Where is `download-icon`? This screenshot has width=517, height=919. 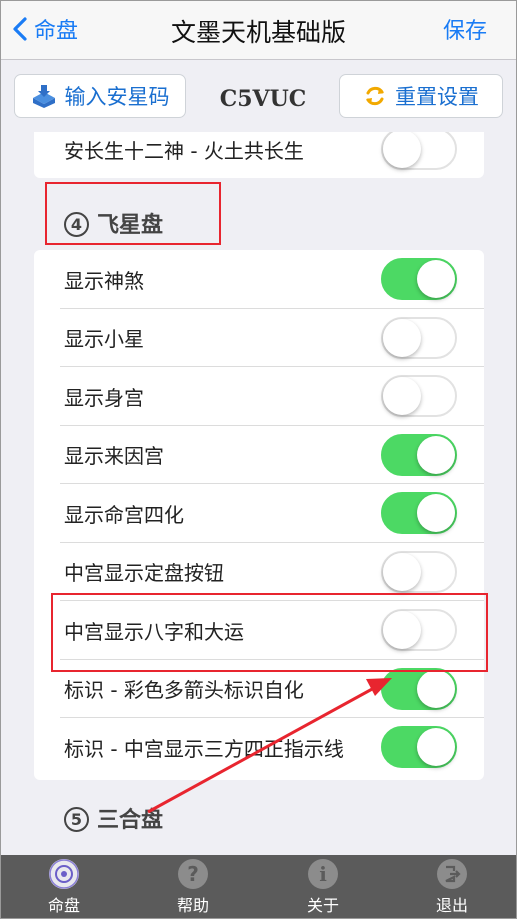 download-icon is located at coordinates (44, 96).